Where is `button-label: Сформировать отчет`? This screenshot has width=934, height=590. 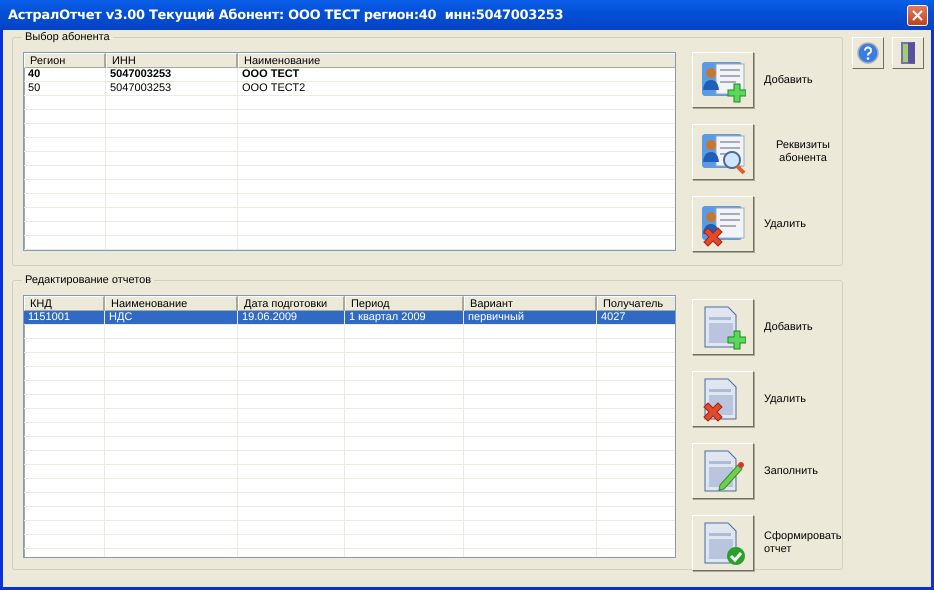 button-label: Сформировать отчет is located at coordinates (803, 543).